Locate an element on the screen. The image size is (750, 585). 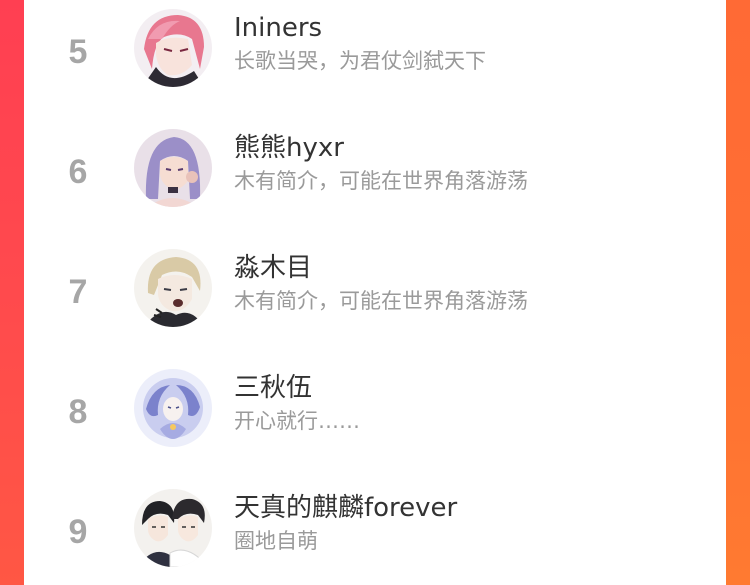
anime-avatar-blonde-hair-icon is located at coordinates (173, 288).